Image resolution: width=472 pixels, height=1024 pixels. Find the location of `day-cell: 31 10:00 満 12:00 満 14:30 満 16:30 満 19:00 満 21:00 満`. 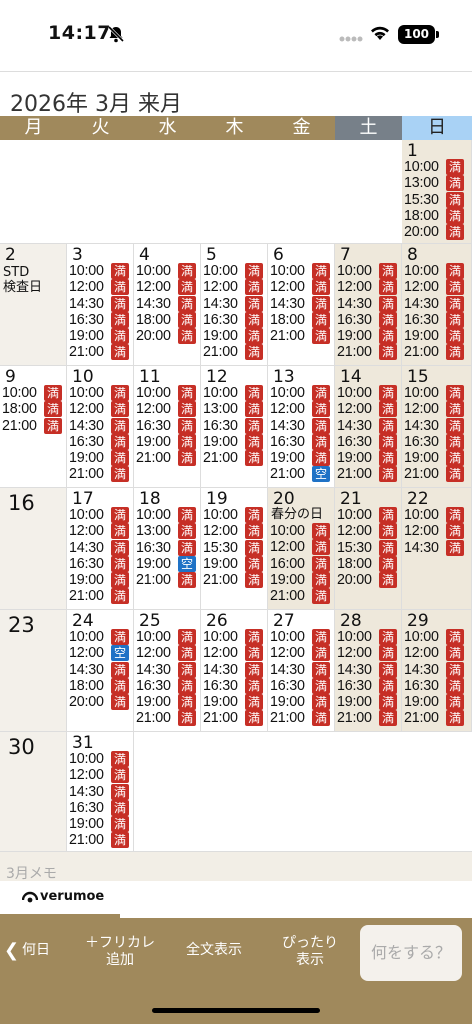

day-cell: 31 10:00 満 12:00 満 14:30 満 16:30 満 19:00 満 21:00 満 is located at coordinates (100, 792).